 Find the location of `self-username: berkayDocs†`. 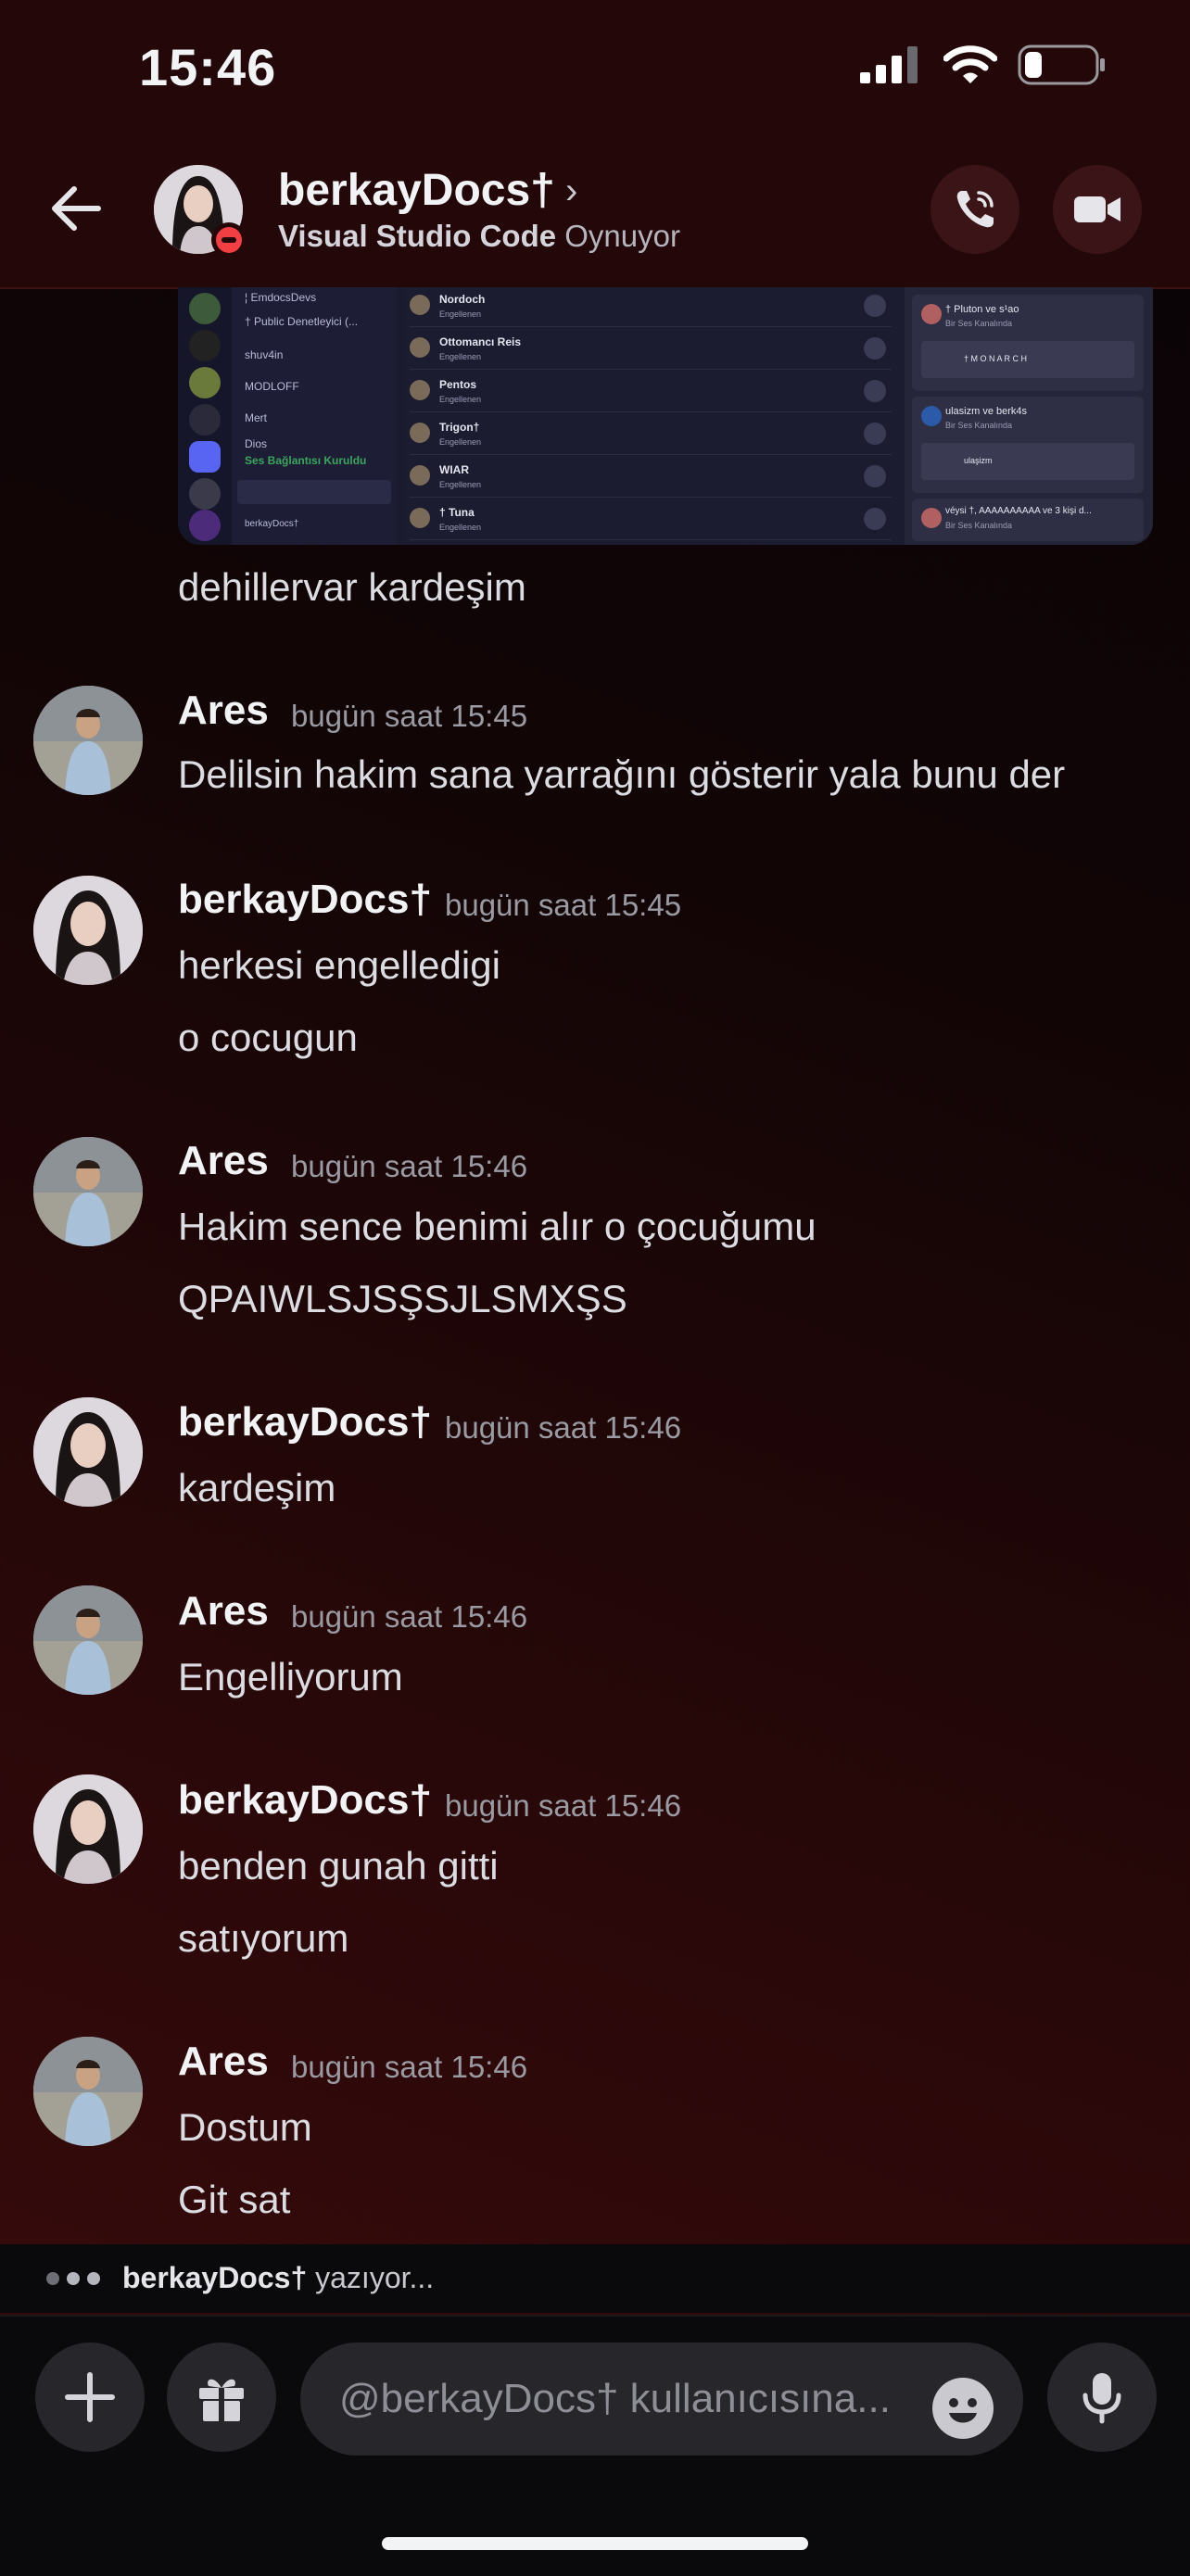

self-username: berkayDocs† is located at coordinates (272, 524).